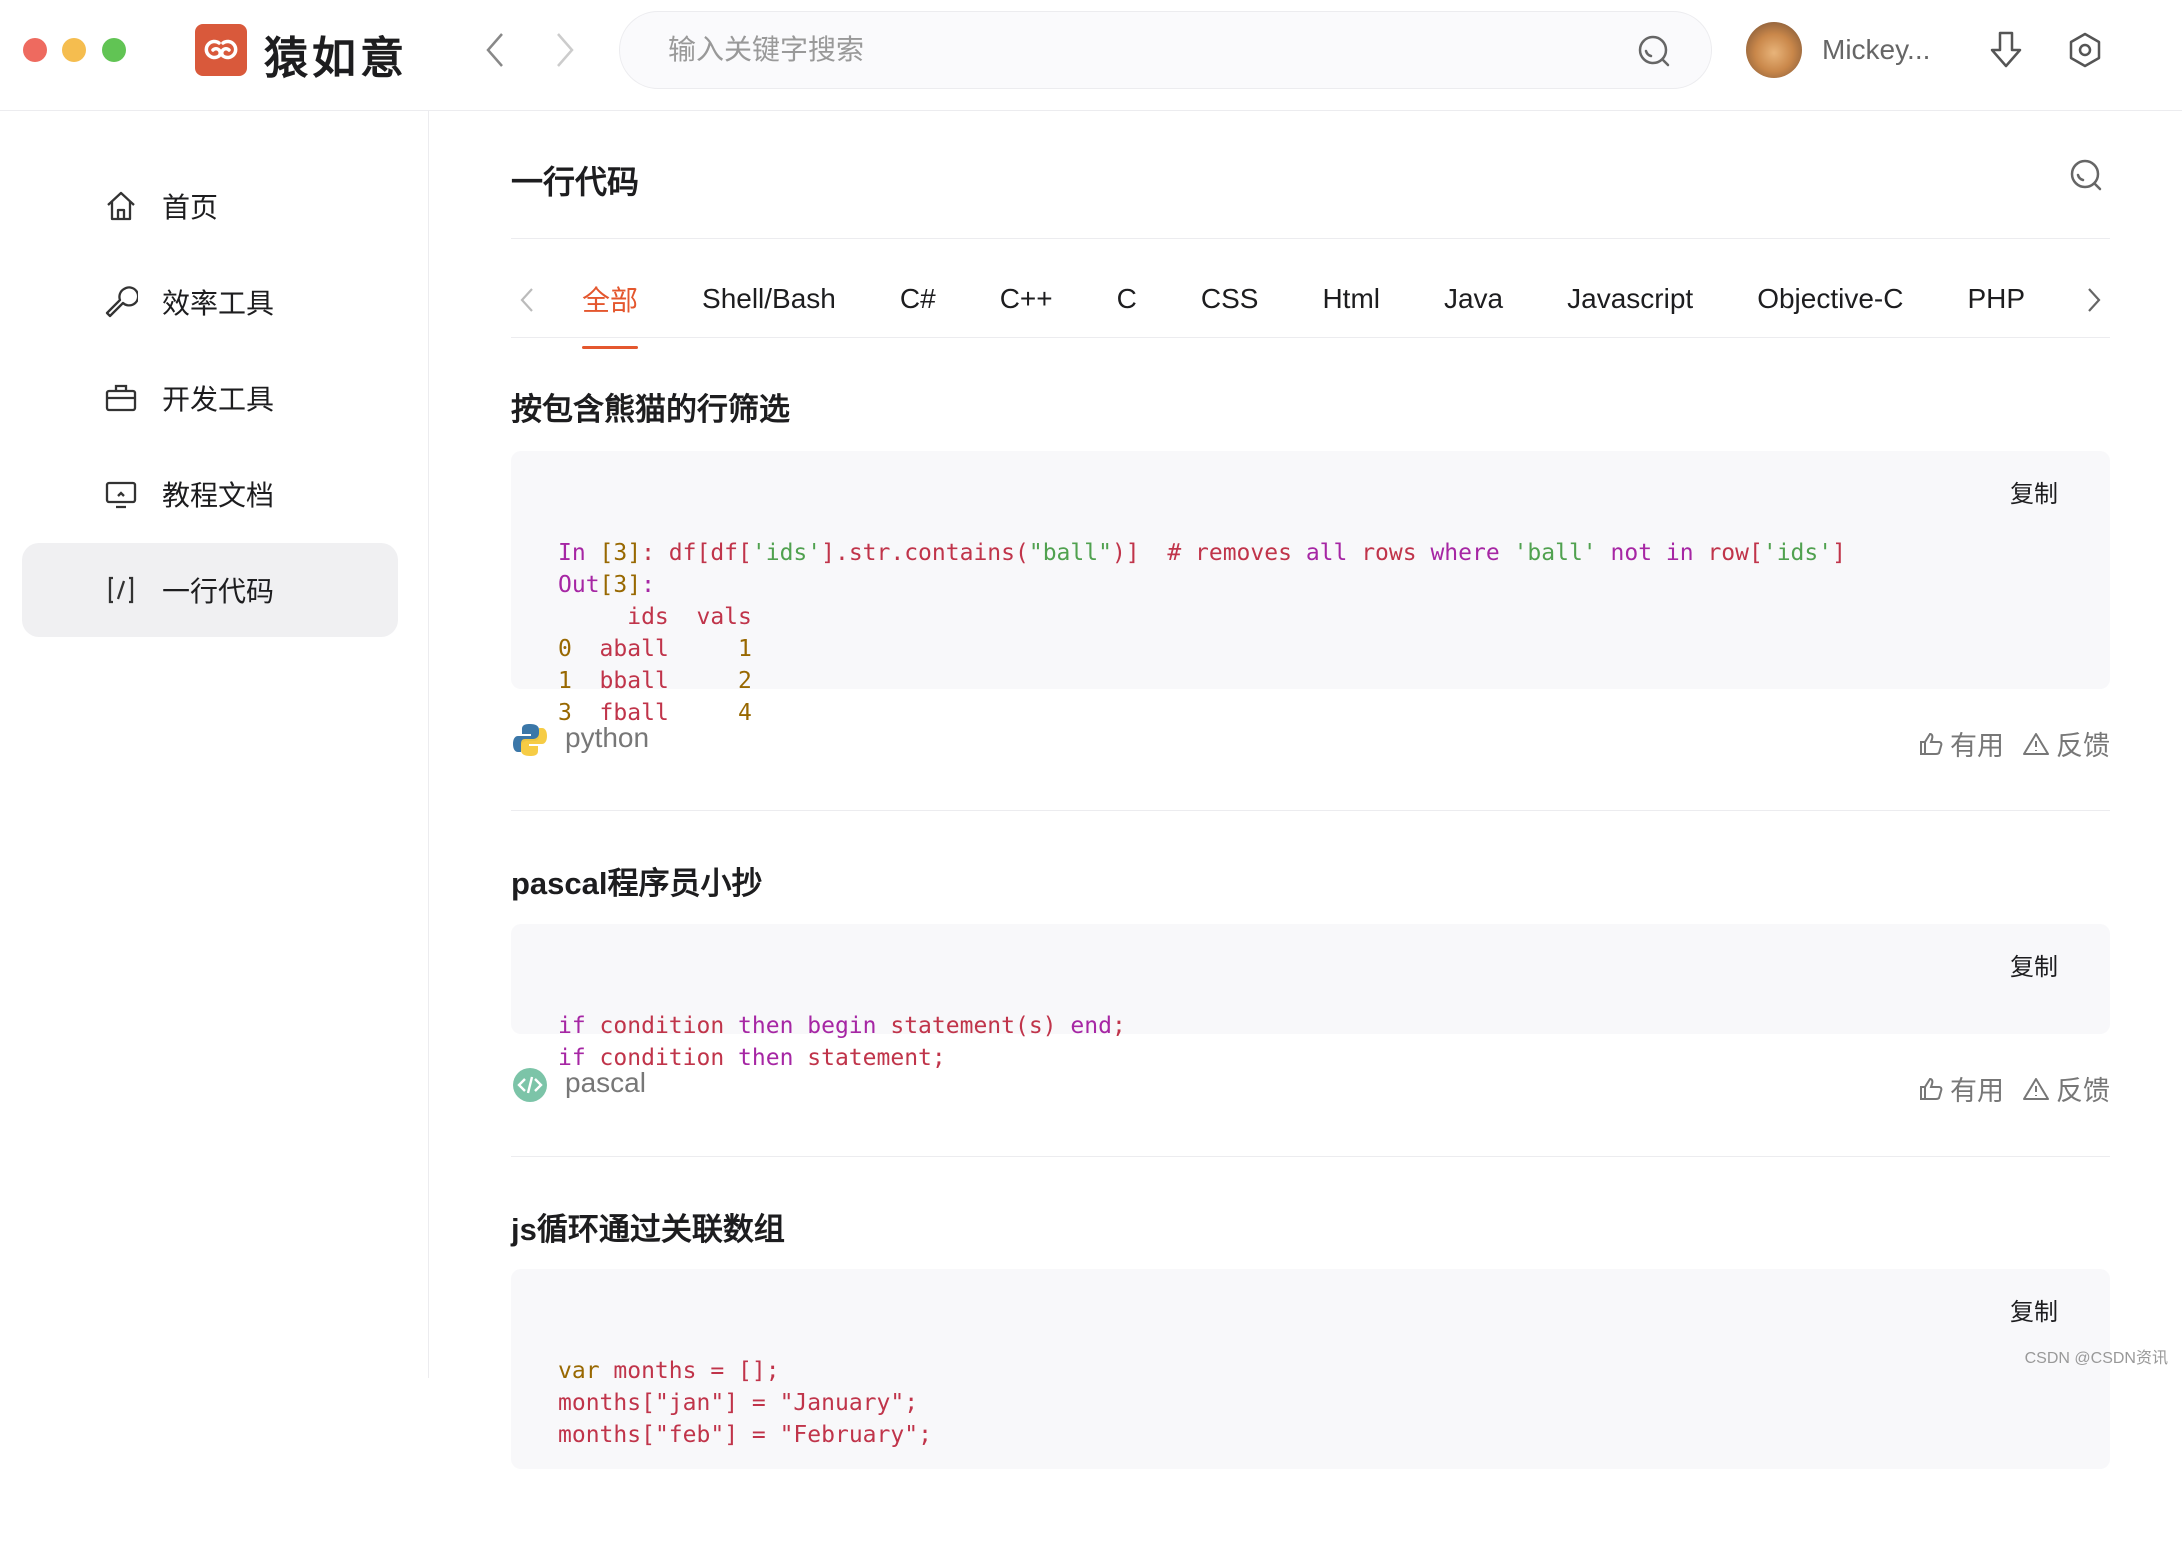  Describe the element at coordinates (1334, 585) in the screenshot. I see `code-line: Out[3]:` at that location.